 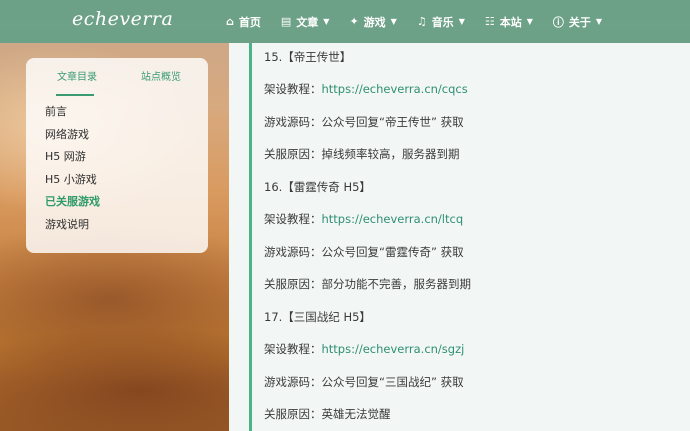 I want to click on book-icon: ▤, so click(x=286, y=21).